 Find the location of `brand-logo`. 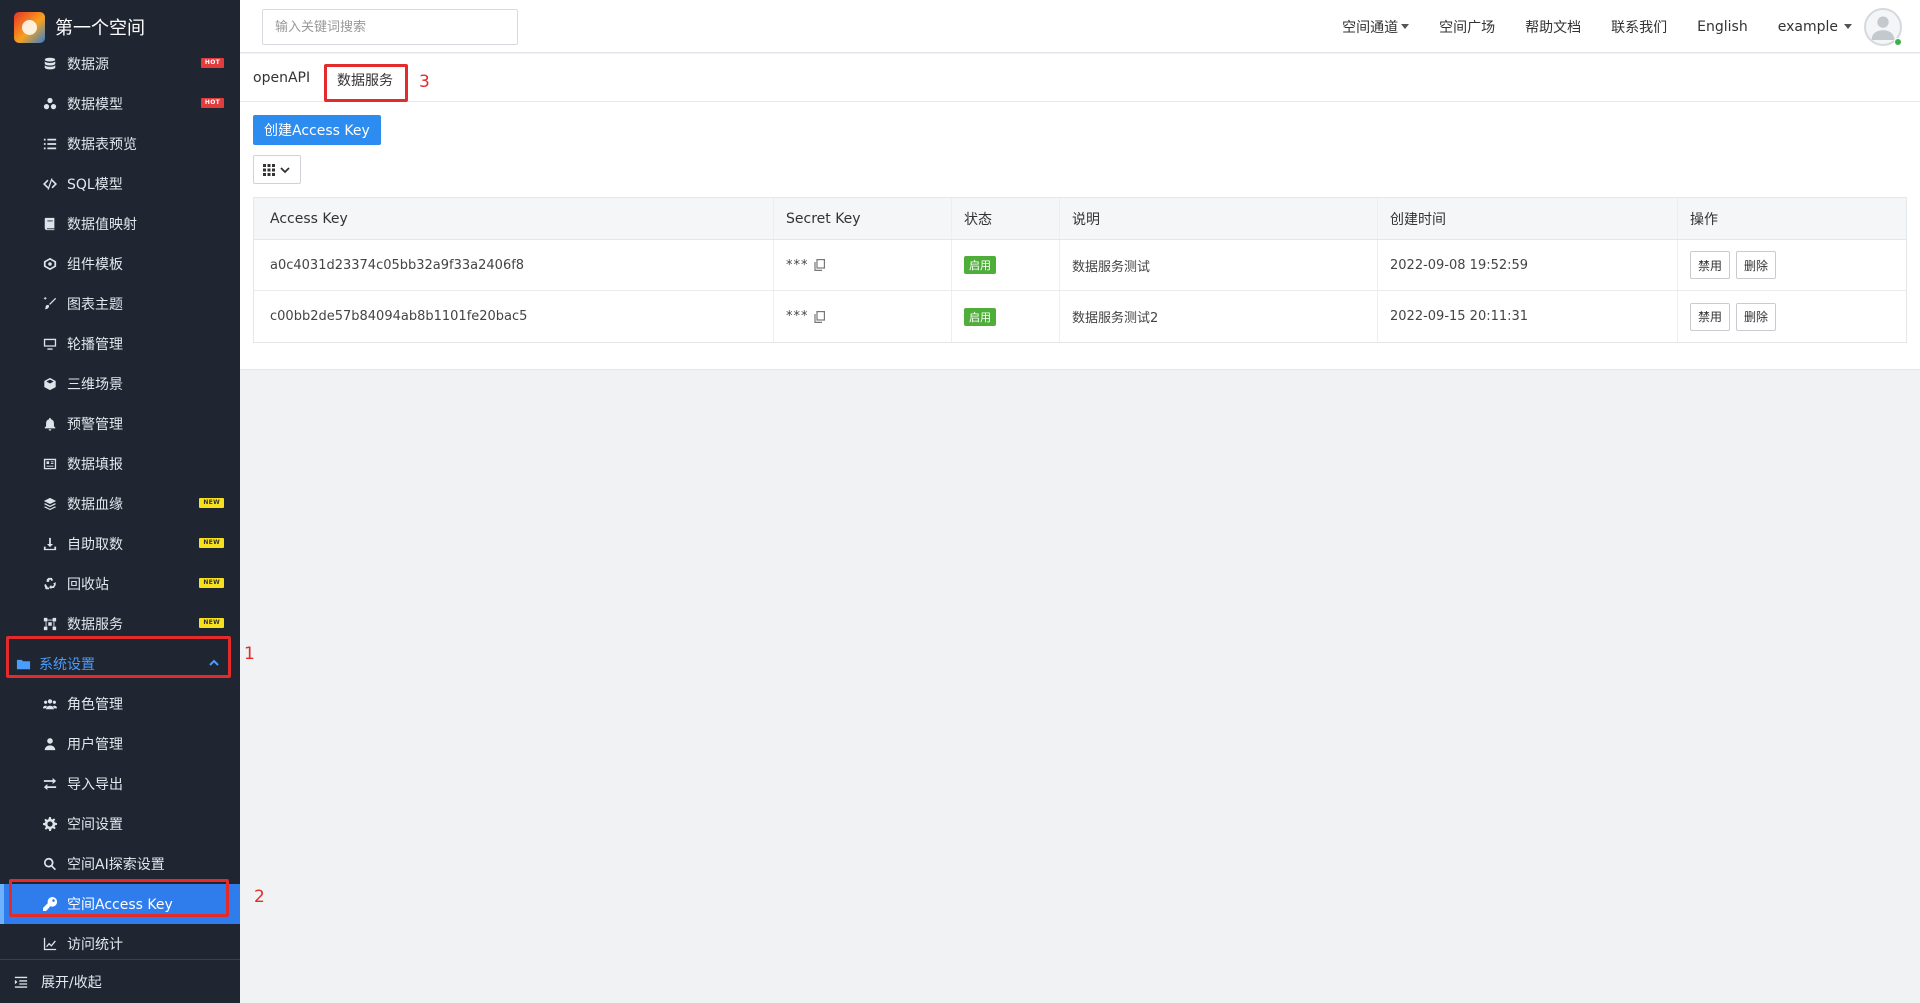

brand-logo is located at coordinates (29, 27).